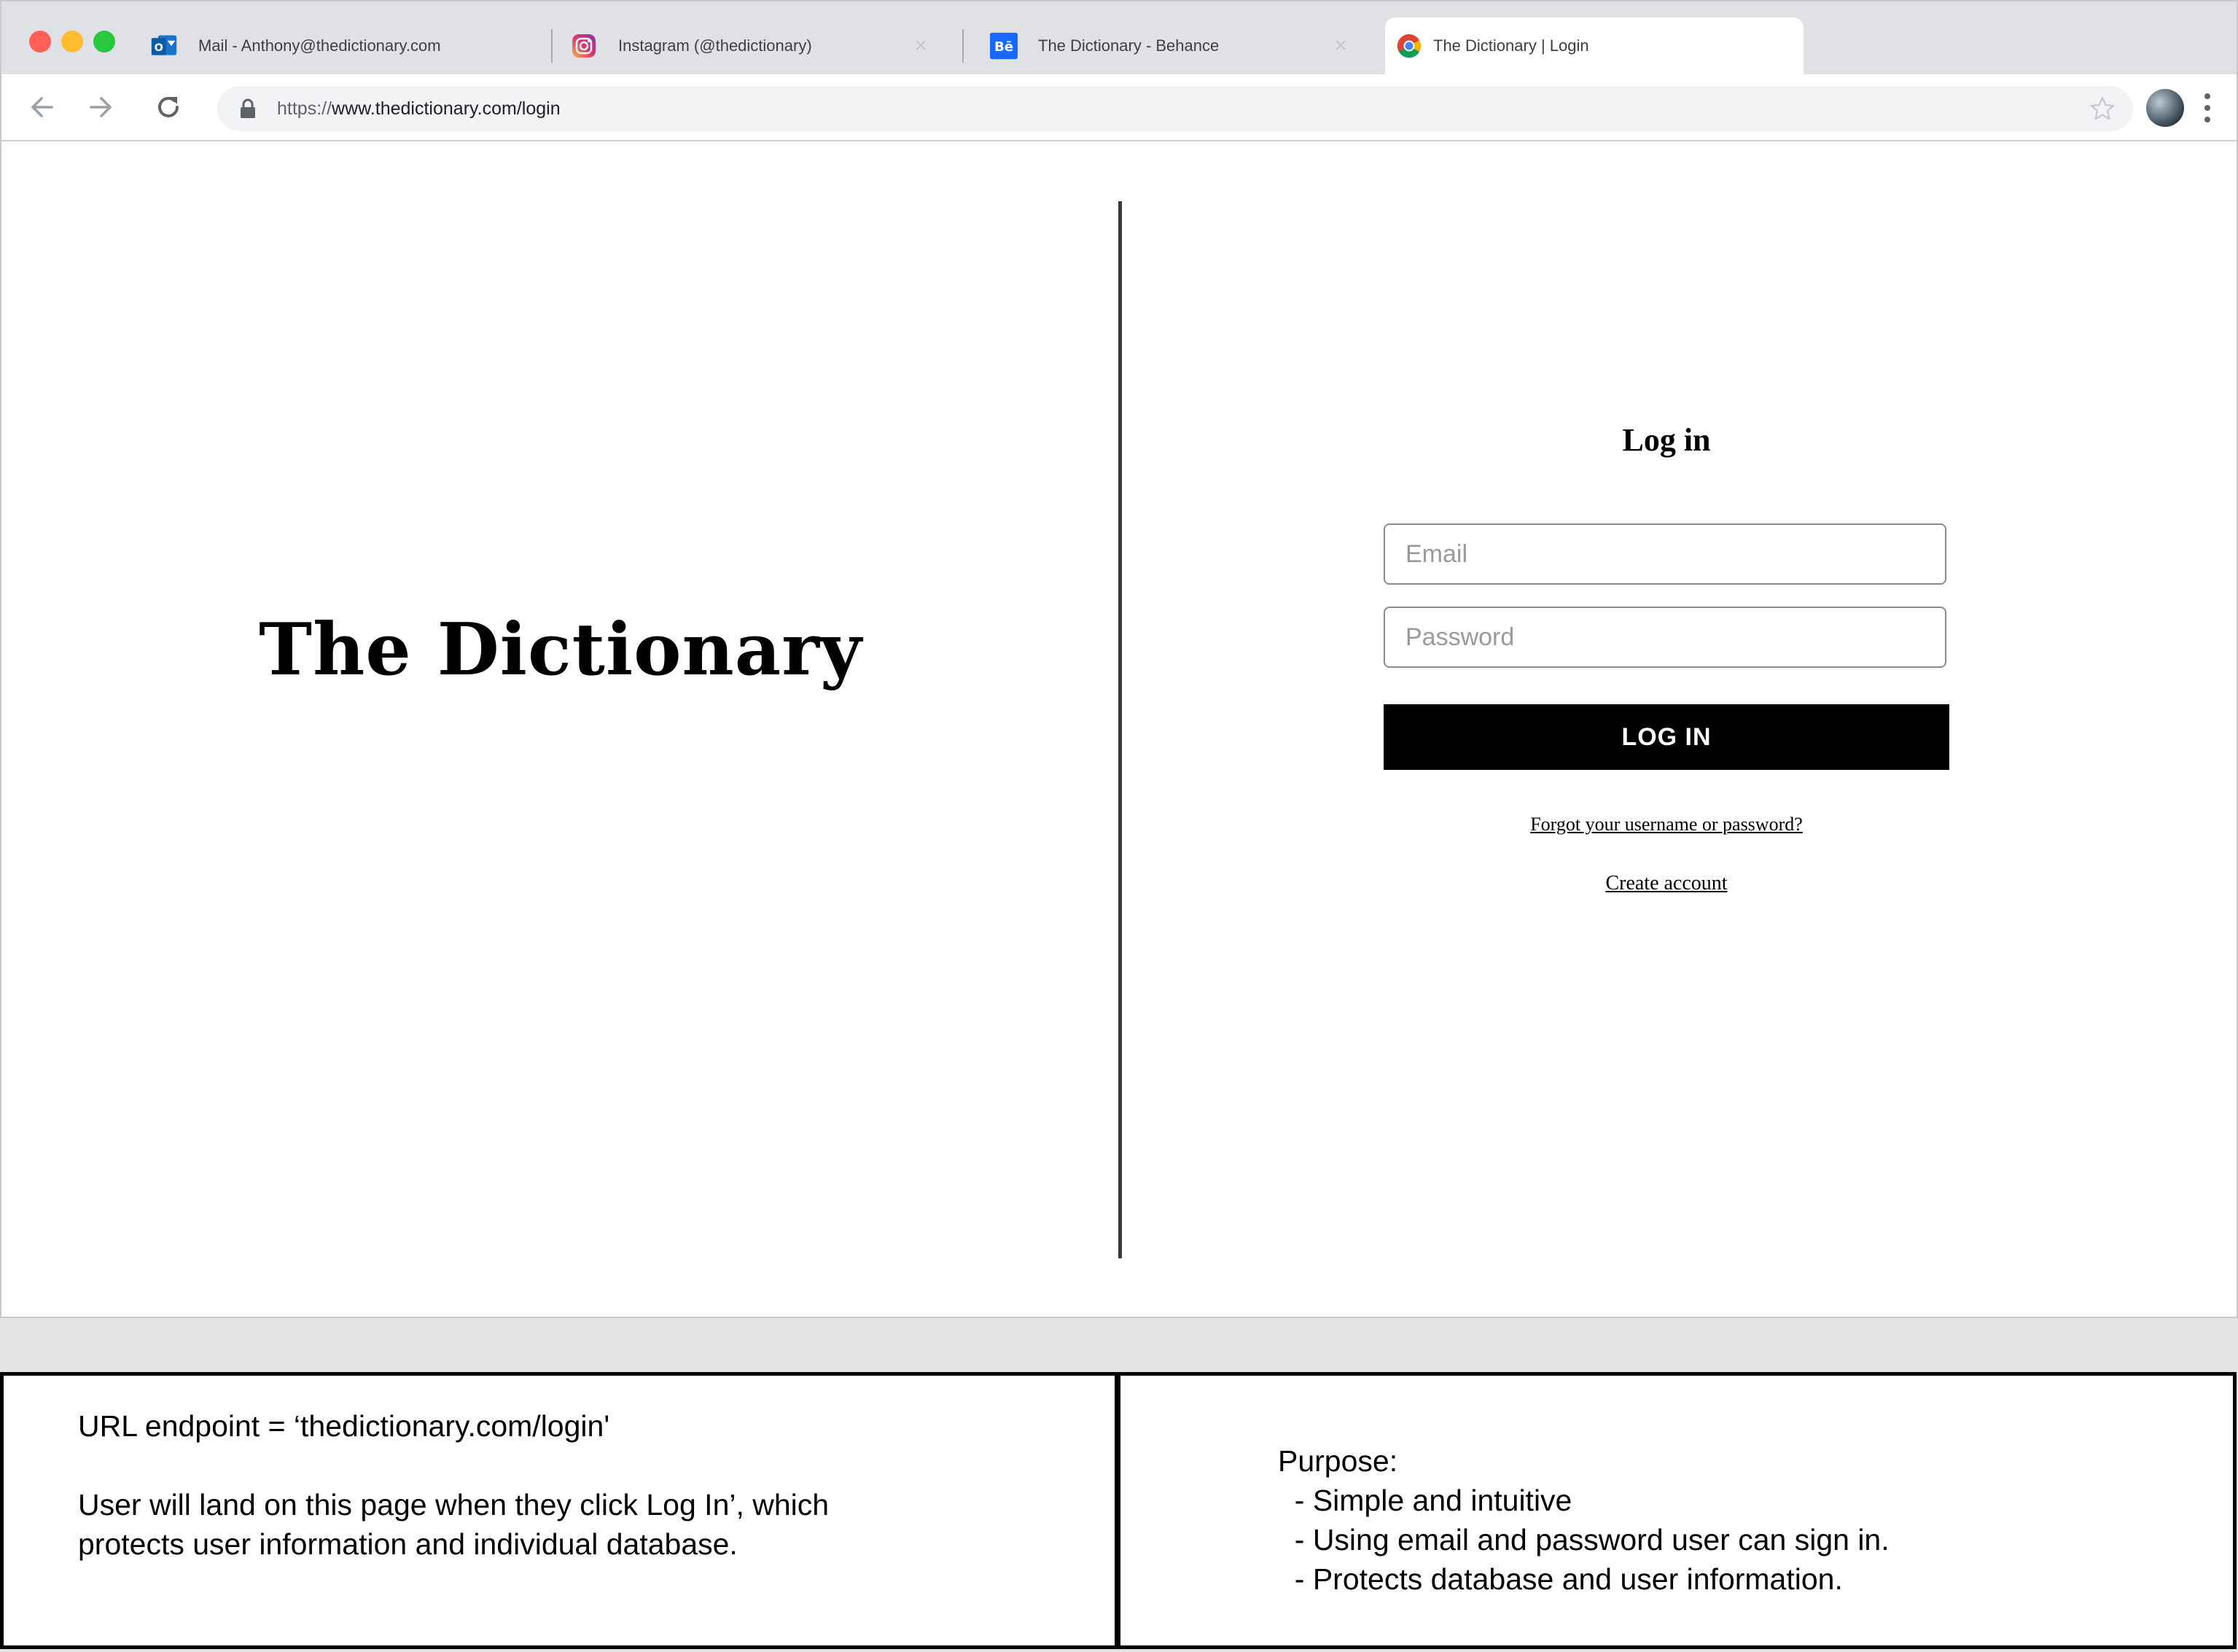  I want to click on note-purpose-item: - Simple and intuitive, so click(1425, 1500).